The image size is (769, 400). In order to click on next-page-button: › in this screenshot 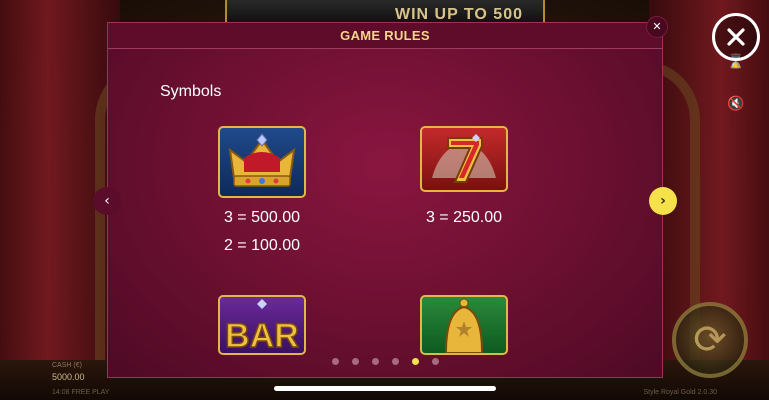, I will do `click(663, 201)`.